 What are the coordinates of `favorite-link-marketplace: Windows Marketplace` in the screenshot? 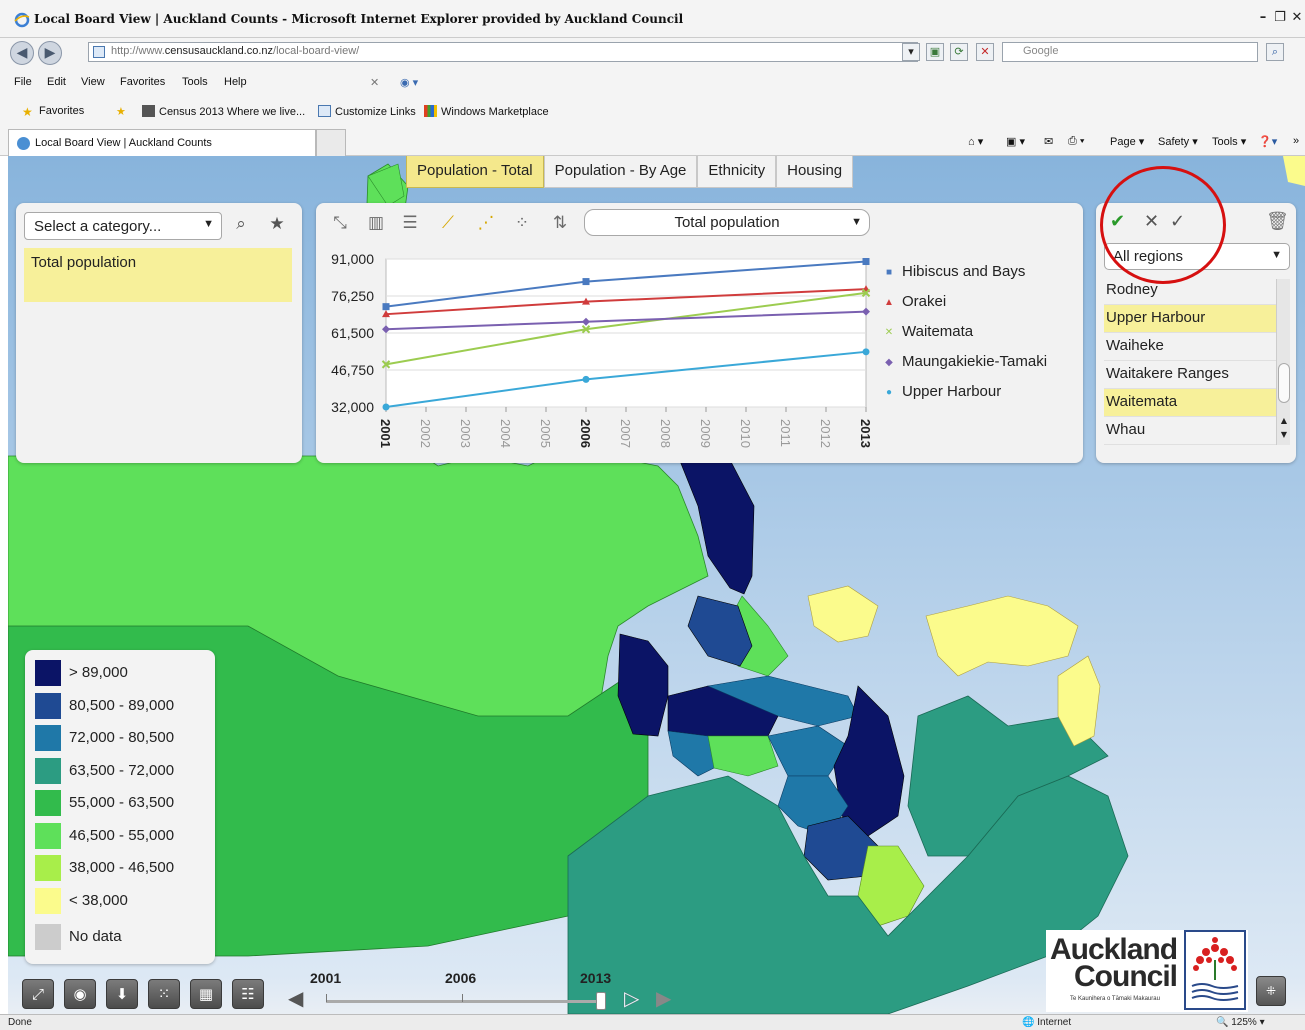 It's located at (486, 111).